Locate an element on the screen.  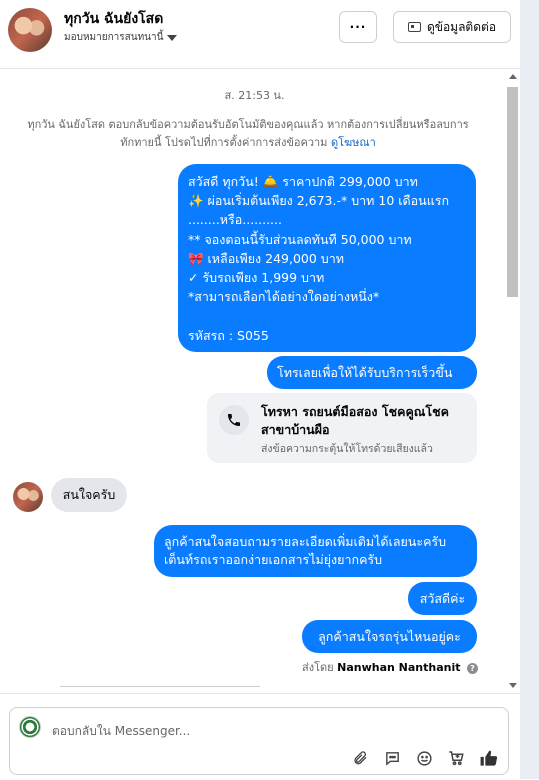
scrollbar-thumb is located at coordinates (512, 192).